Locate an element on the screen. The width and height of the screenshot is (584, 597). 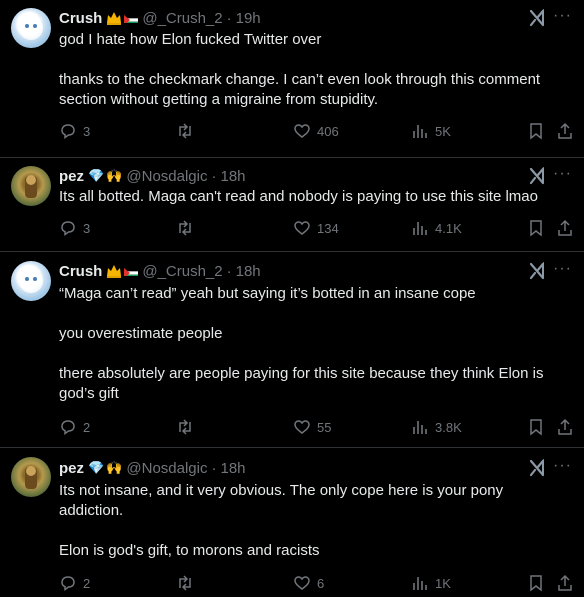
action-bar: 2 6 1K is located at coordinates (319, 584).